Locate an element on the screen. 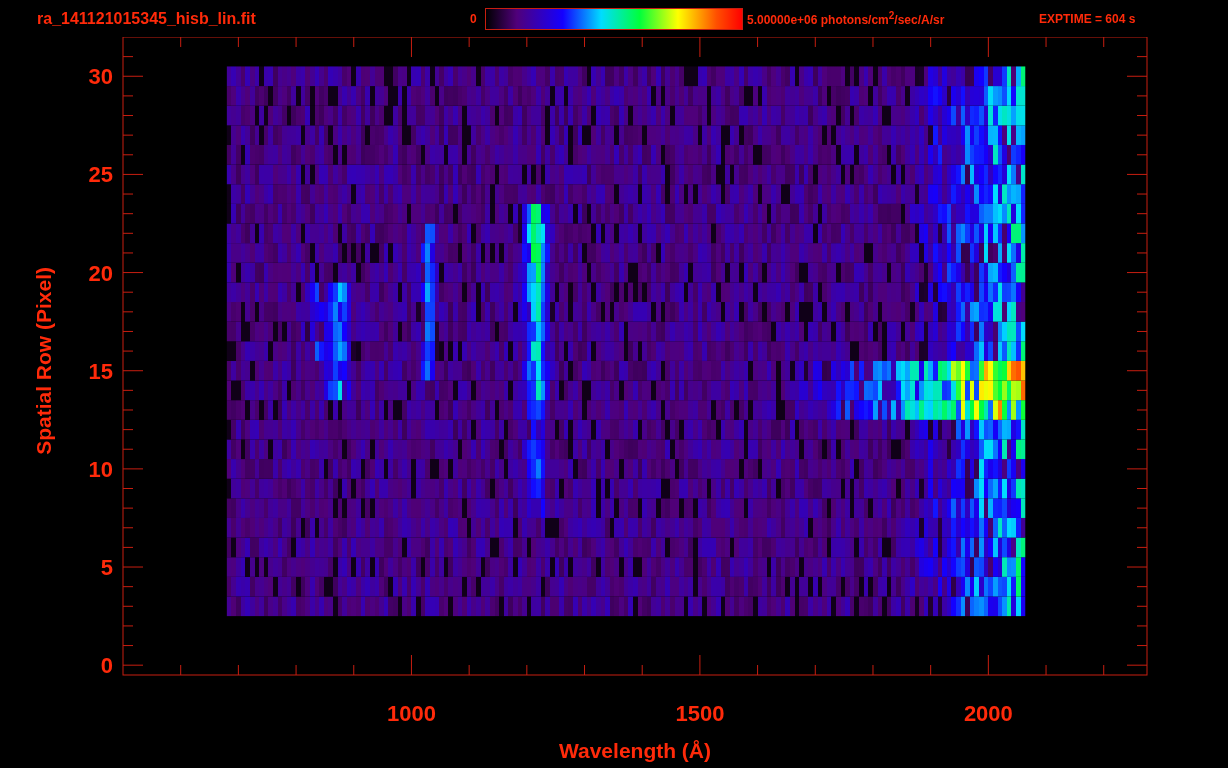 This screenshot has width=1228, height=768. x-tick-label: 1000 is located at coordinates (411, 713).